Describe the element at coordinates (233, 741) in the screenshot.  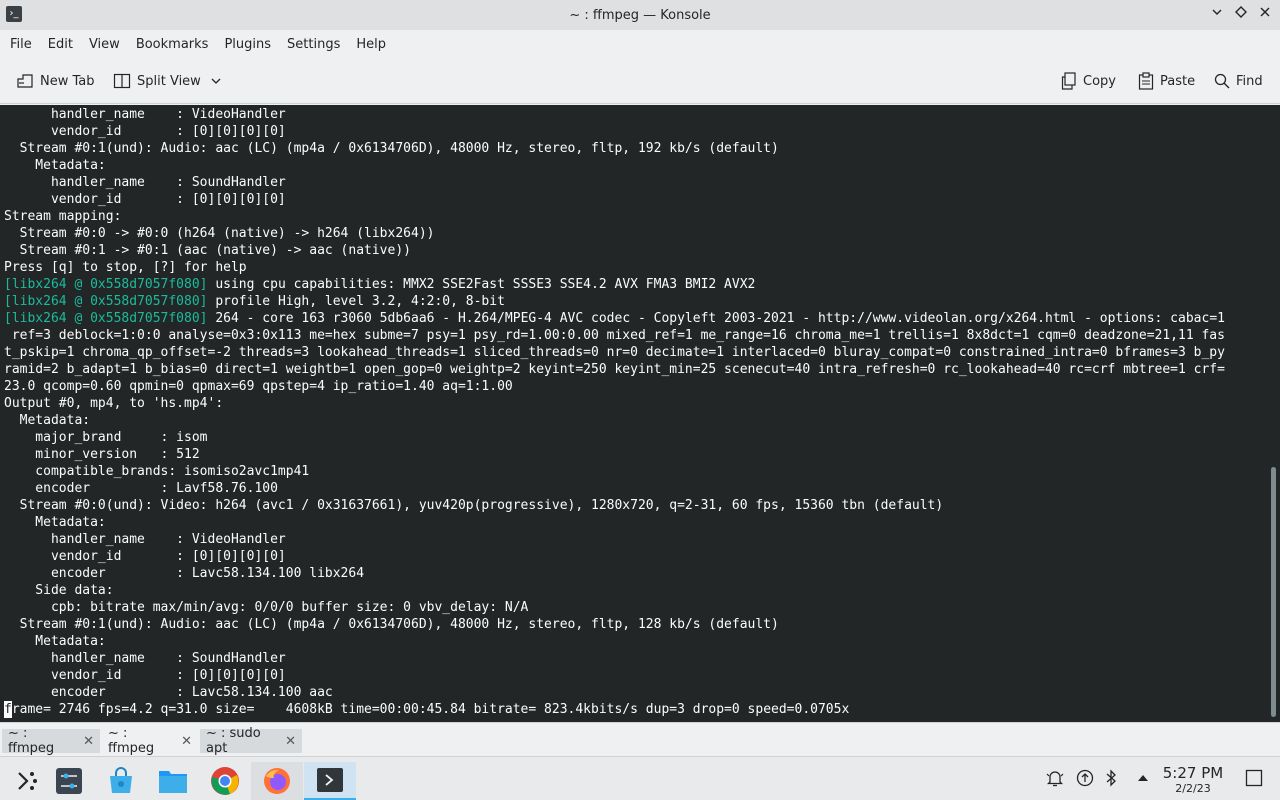
I see `tab-label: ~ : sudo apt` at that location.